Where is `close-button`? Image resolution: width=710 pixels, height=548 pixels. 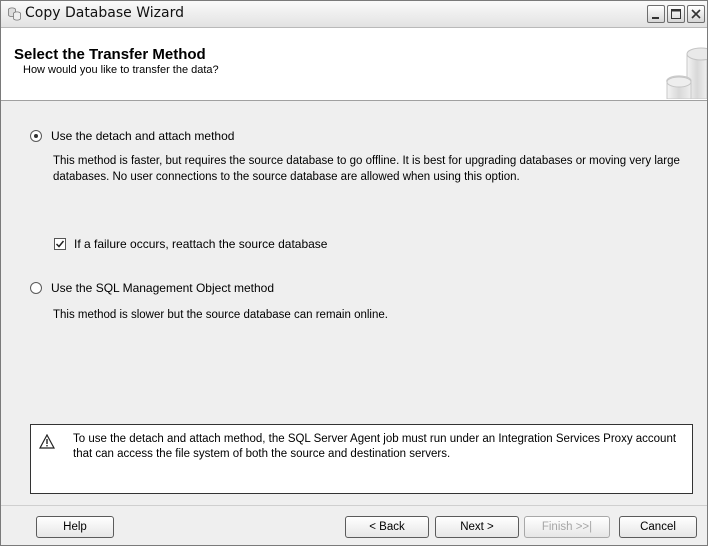 close-button is located at coordinates (696, 14).